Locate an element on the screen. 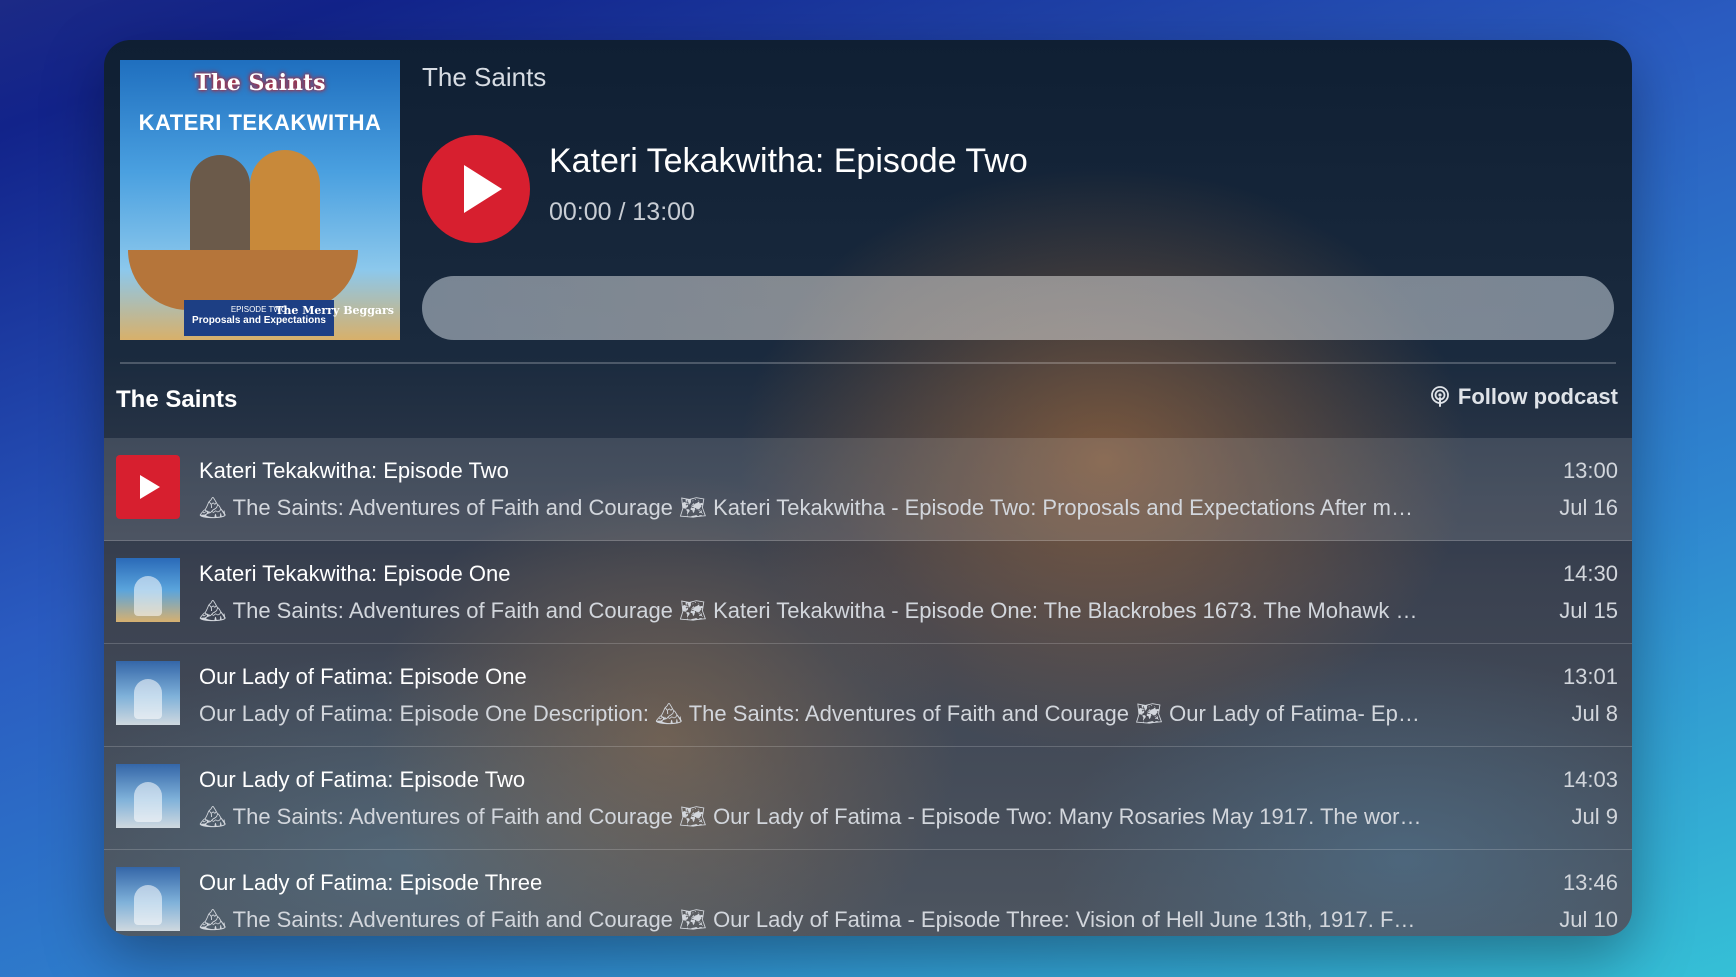  follow-label: Follow podcast is located at coordinates (1537, 396).